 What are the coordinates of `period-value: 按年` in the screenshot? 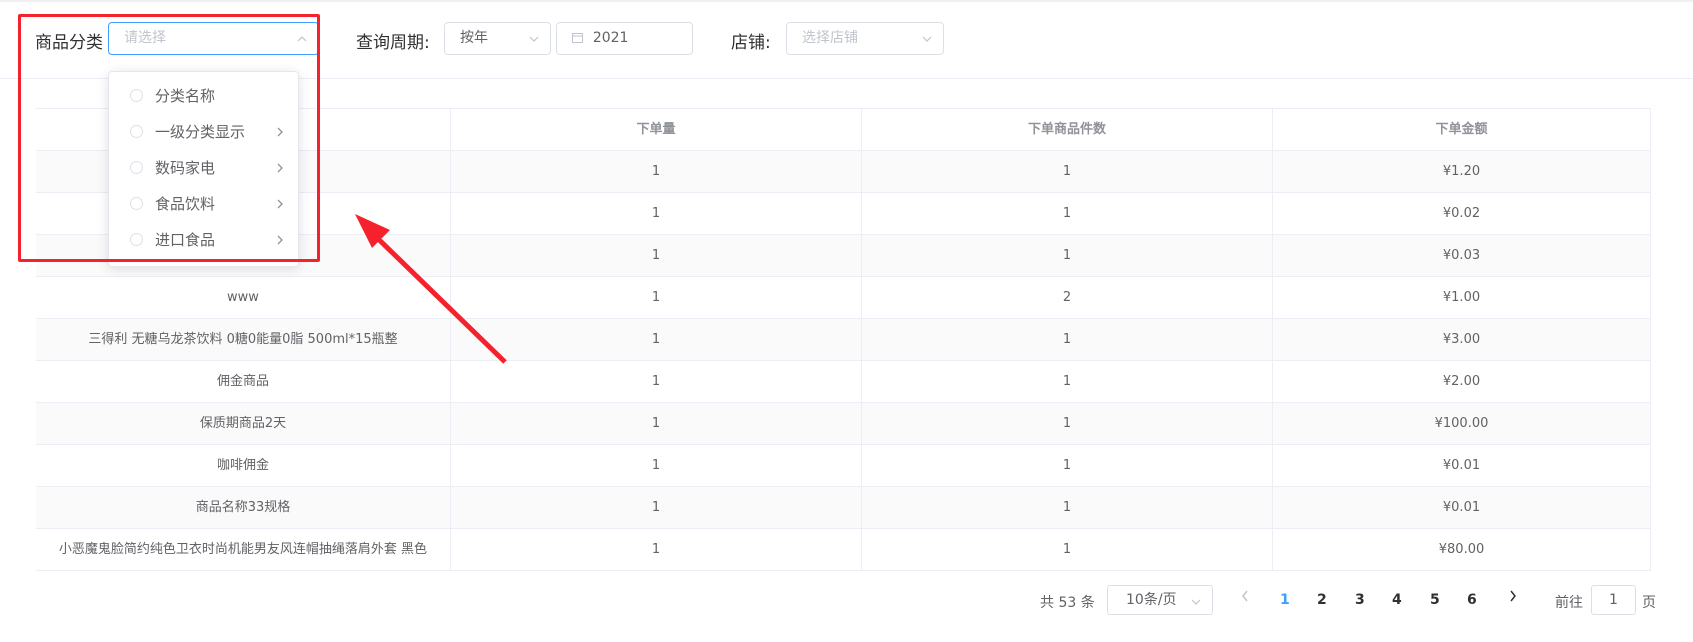 It's located at (474, 38).